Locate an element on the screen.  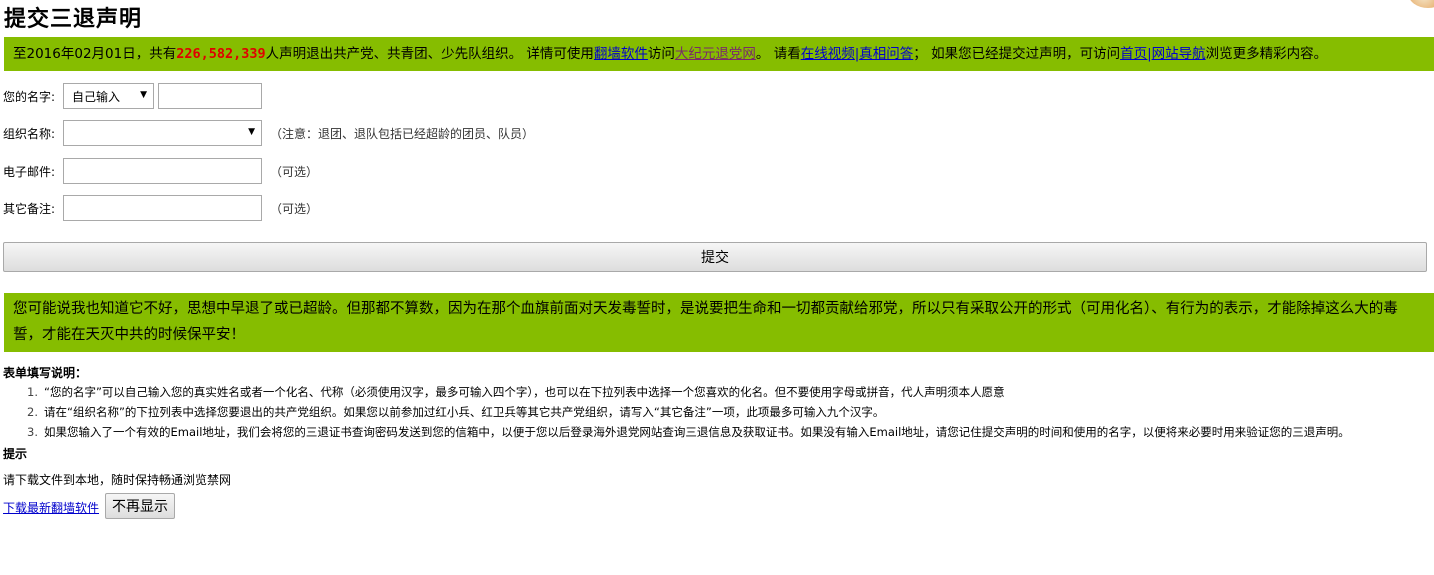
remark-input is located at coordinates (162, 208).